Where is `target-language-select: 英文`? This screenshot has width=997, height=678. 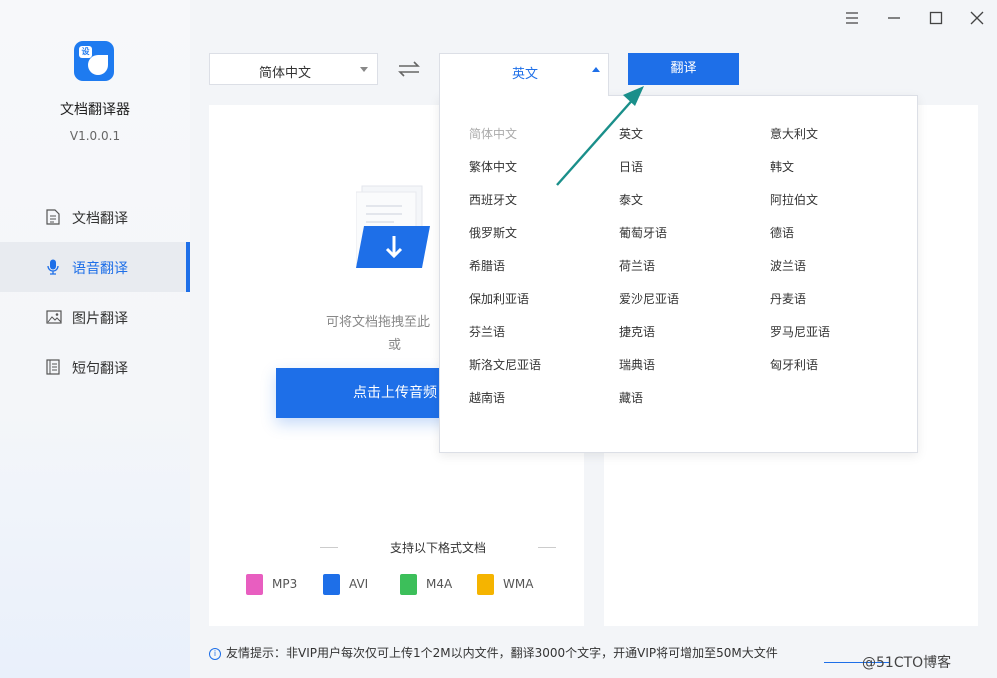 target-language-select: 英文 is located at coordinates (524, 74).